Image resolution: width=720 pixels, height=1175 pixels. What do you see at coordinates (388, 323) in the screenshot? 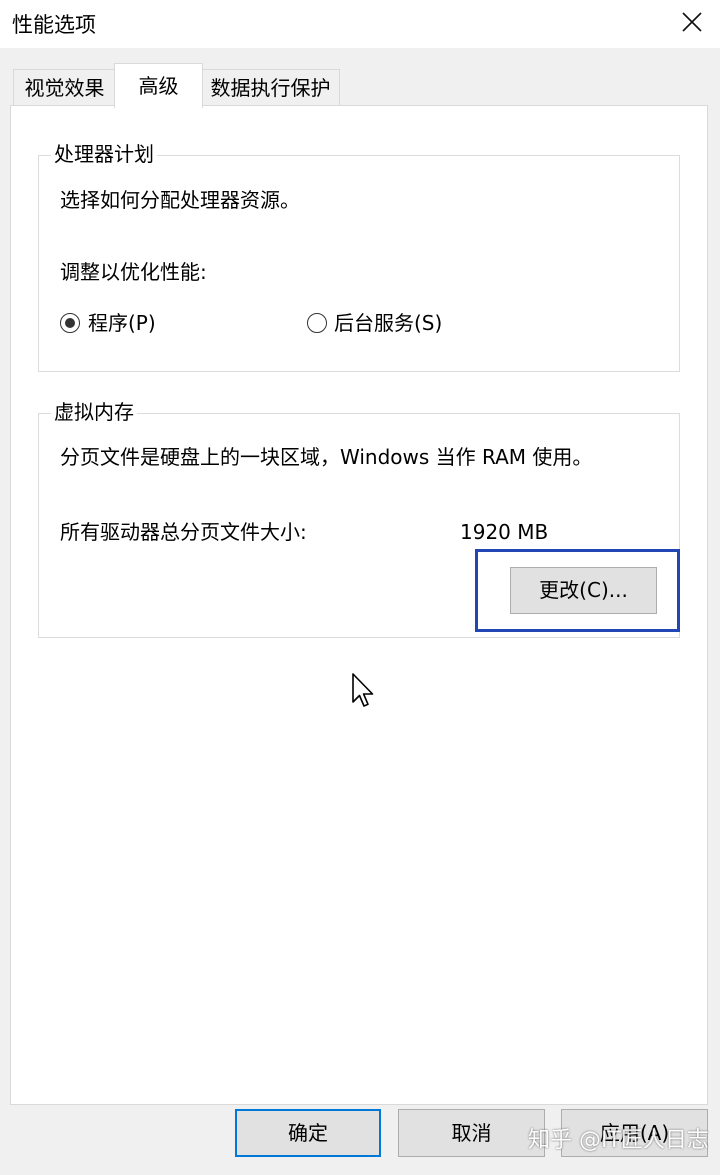
I see `background-services-radio-label: 后台服务(S)` at bounding box center [388, 323].